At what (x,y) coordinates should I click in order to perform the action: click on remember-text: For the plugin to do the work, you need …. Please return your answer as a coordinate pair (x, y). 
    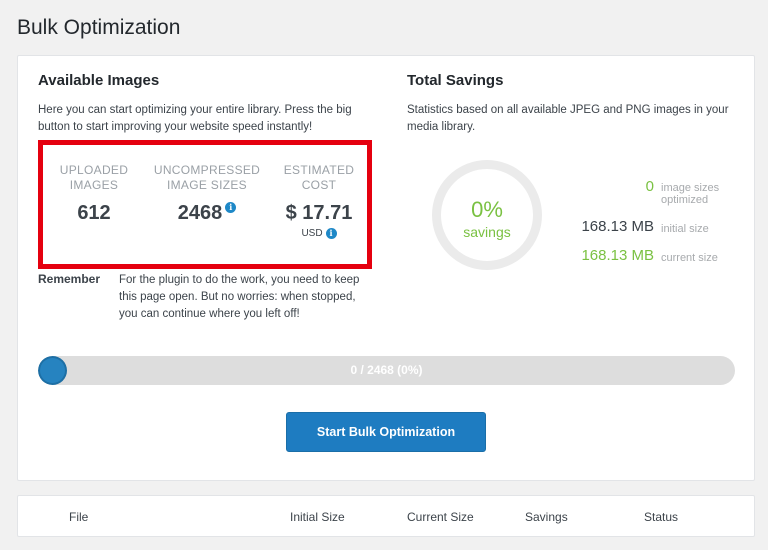
    Looking at the image, I should click on (239, 297).